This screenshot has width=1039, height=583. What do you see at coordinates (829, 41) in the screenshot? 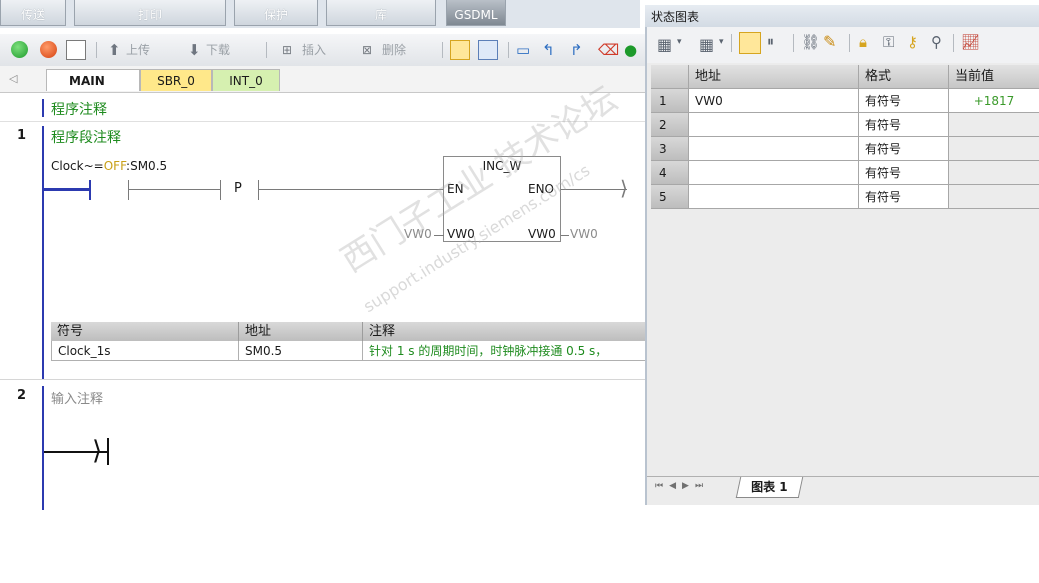
I see `write-values-icon: ✎` at bounding box center [829, 41].